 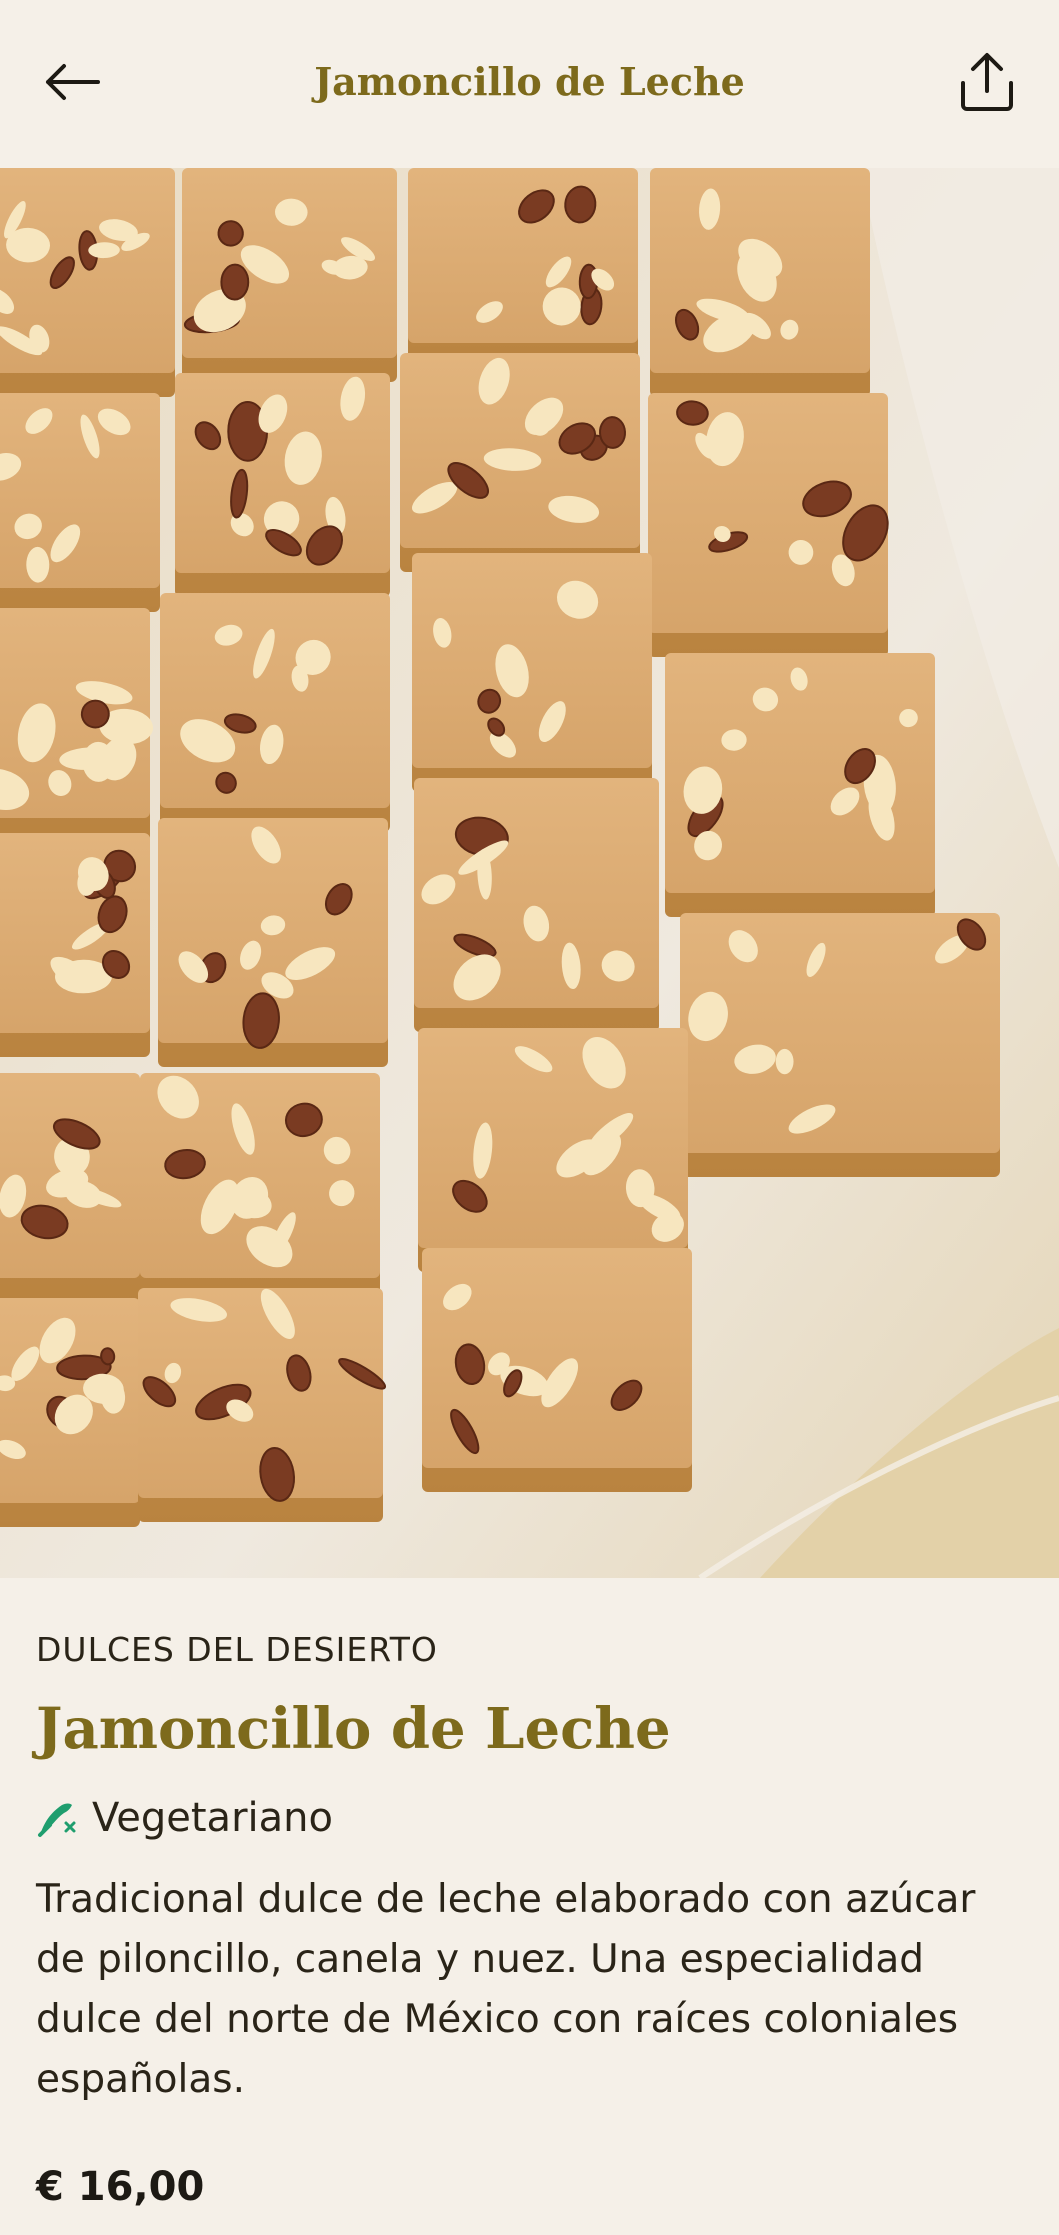 I want to click on arrow-left-icon, so click(x=73, y=82).